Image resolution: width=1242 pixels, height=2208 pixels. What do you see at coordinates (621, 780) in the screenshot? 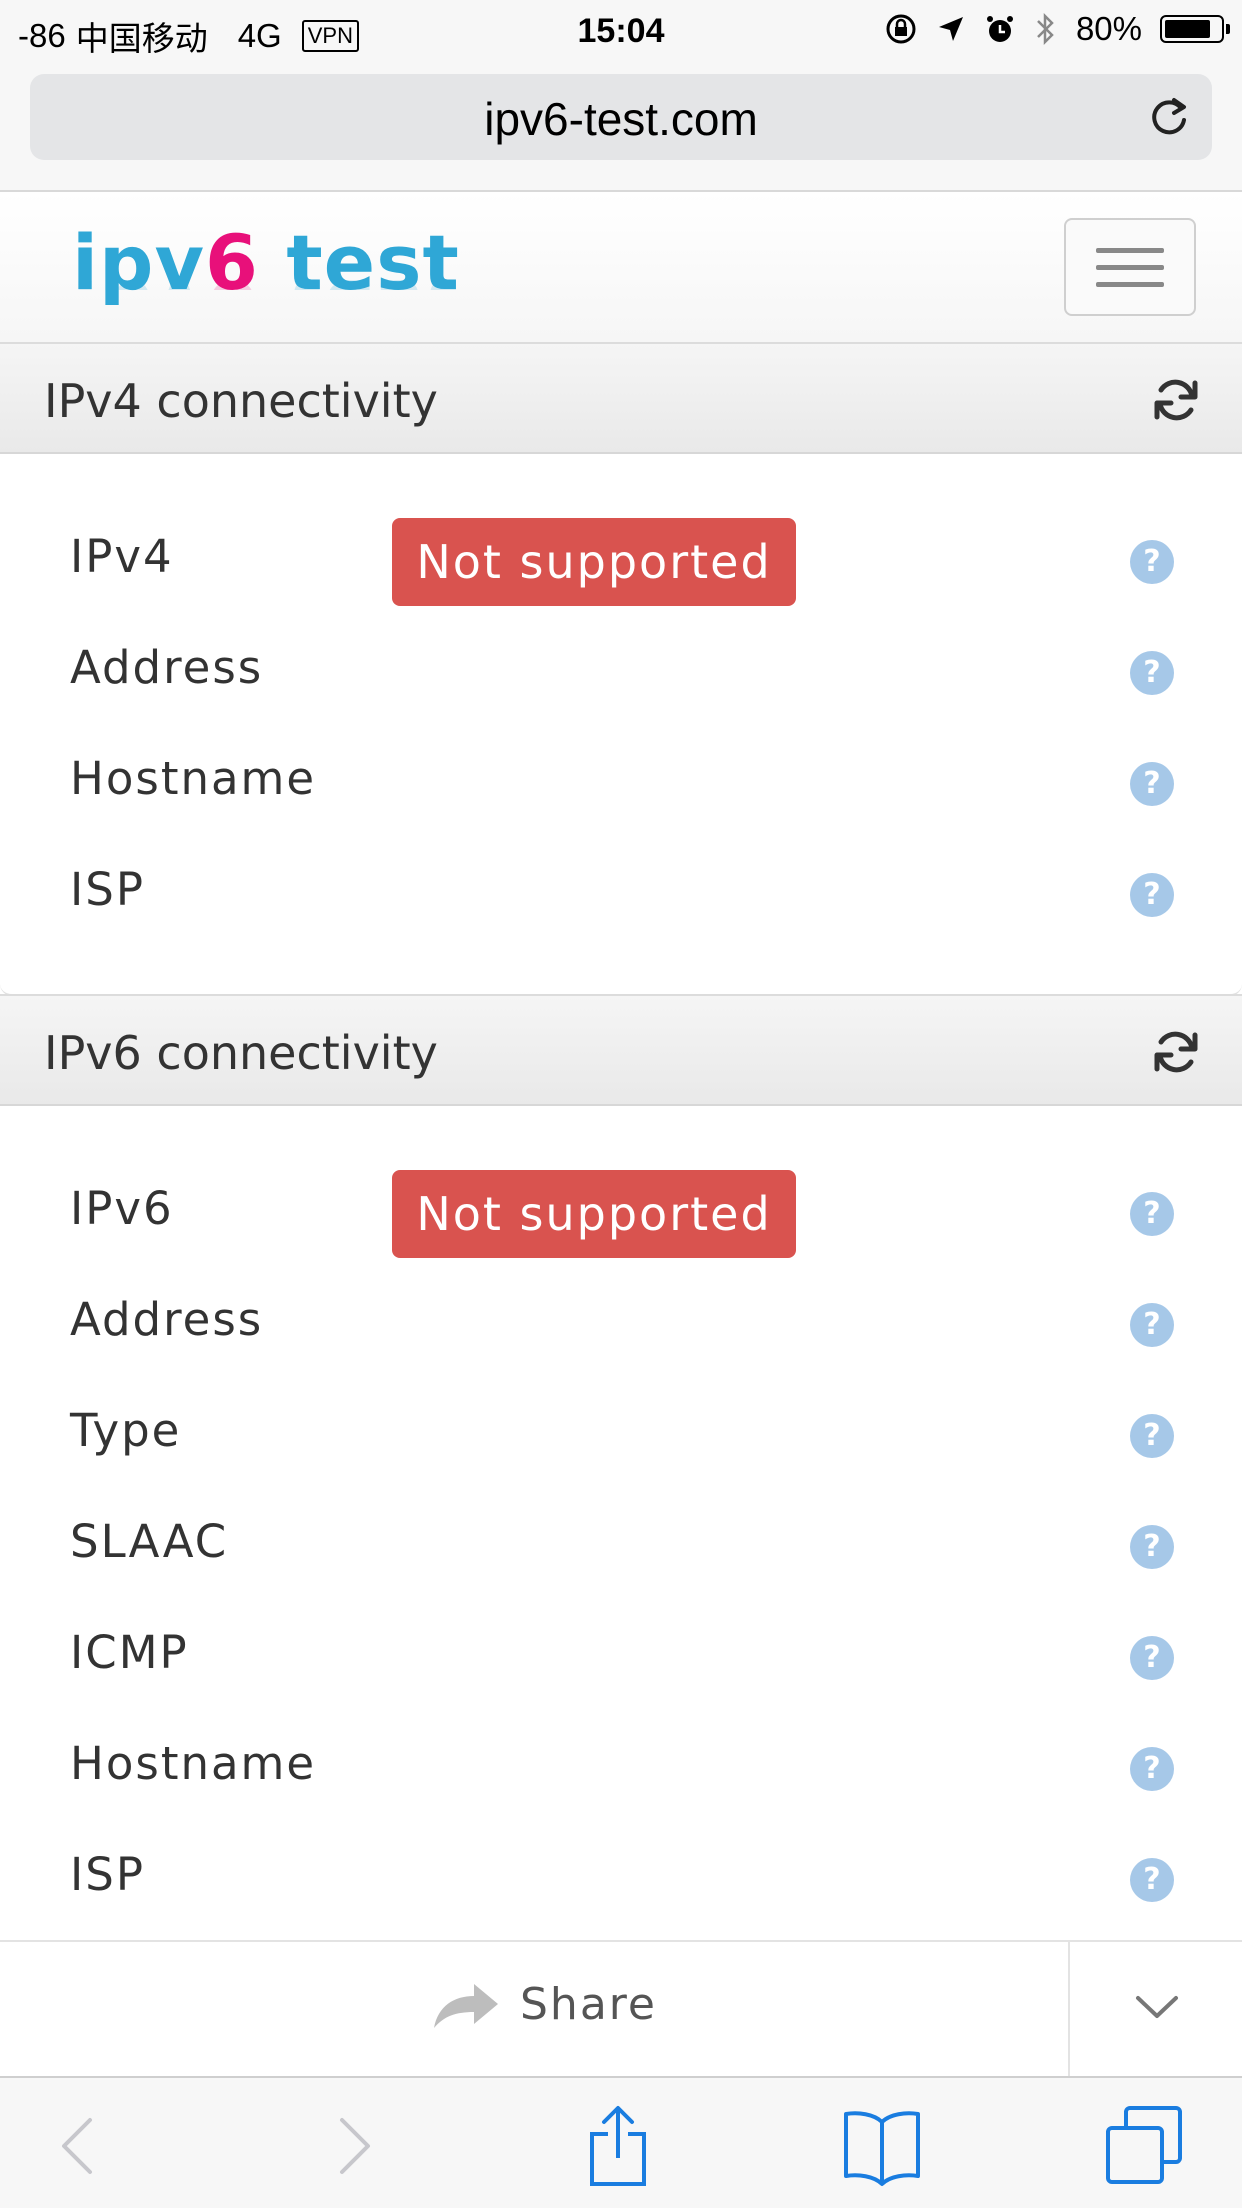
I see `ipv4-row-hostname: Hostname ?` at bounding box center [621, 780].